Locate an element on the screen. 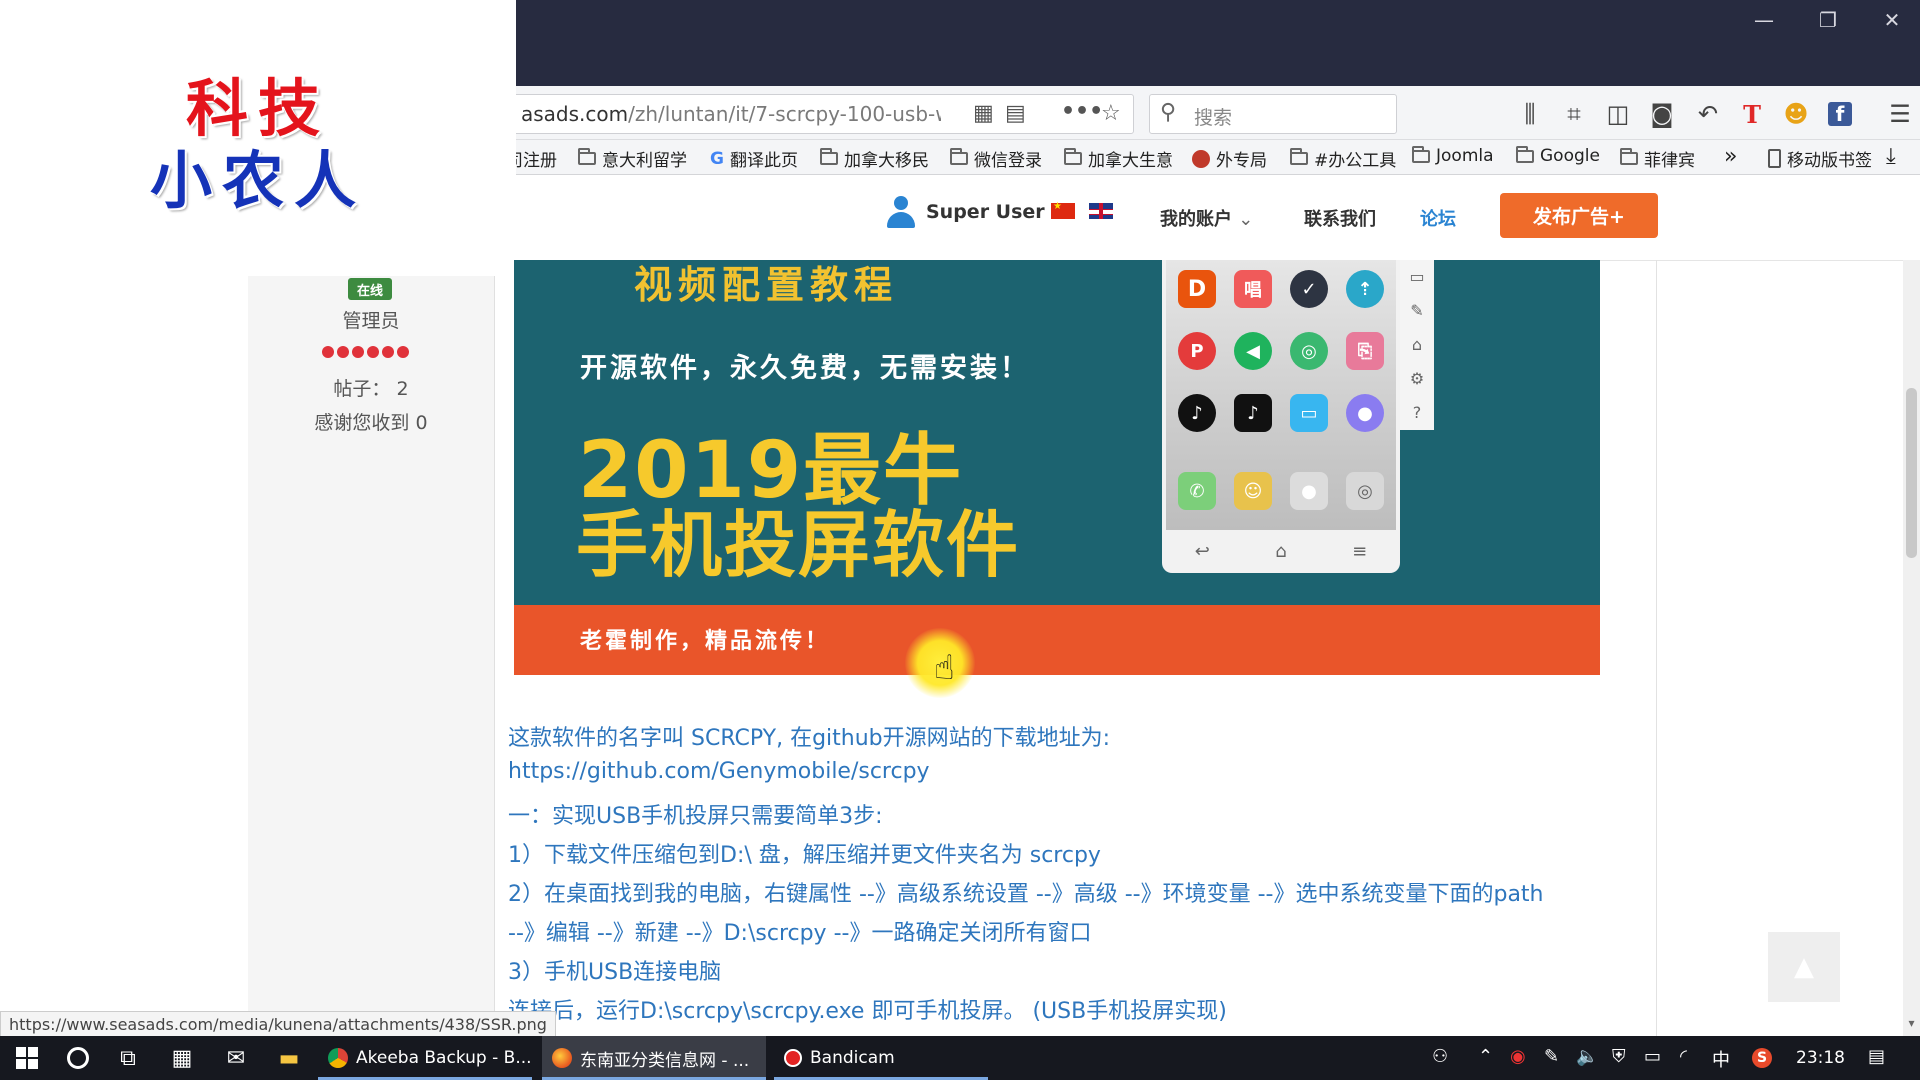 This screenshot has width=1920, height=1080. page-actions-icon: ••• is located at coordinates (1082, 111).